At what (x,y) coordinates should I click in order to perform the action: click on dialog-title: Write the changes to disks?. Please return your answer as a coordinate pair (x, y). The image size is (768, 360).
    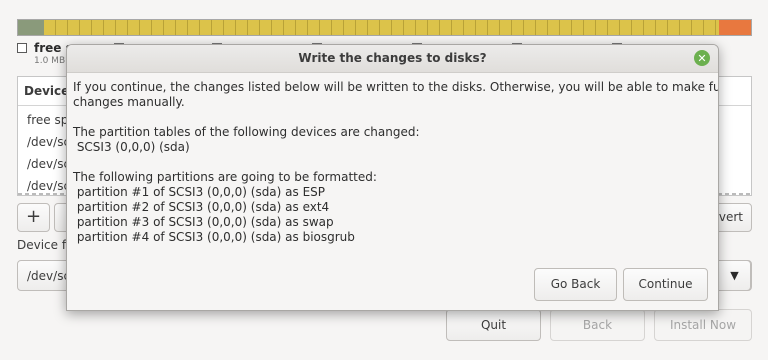
    Looking at the image, I should click on (392, 58).